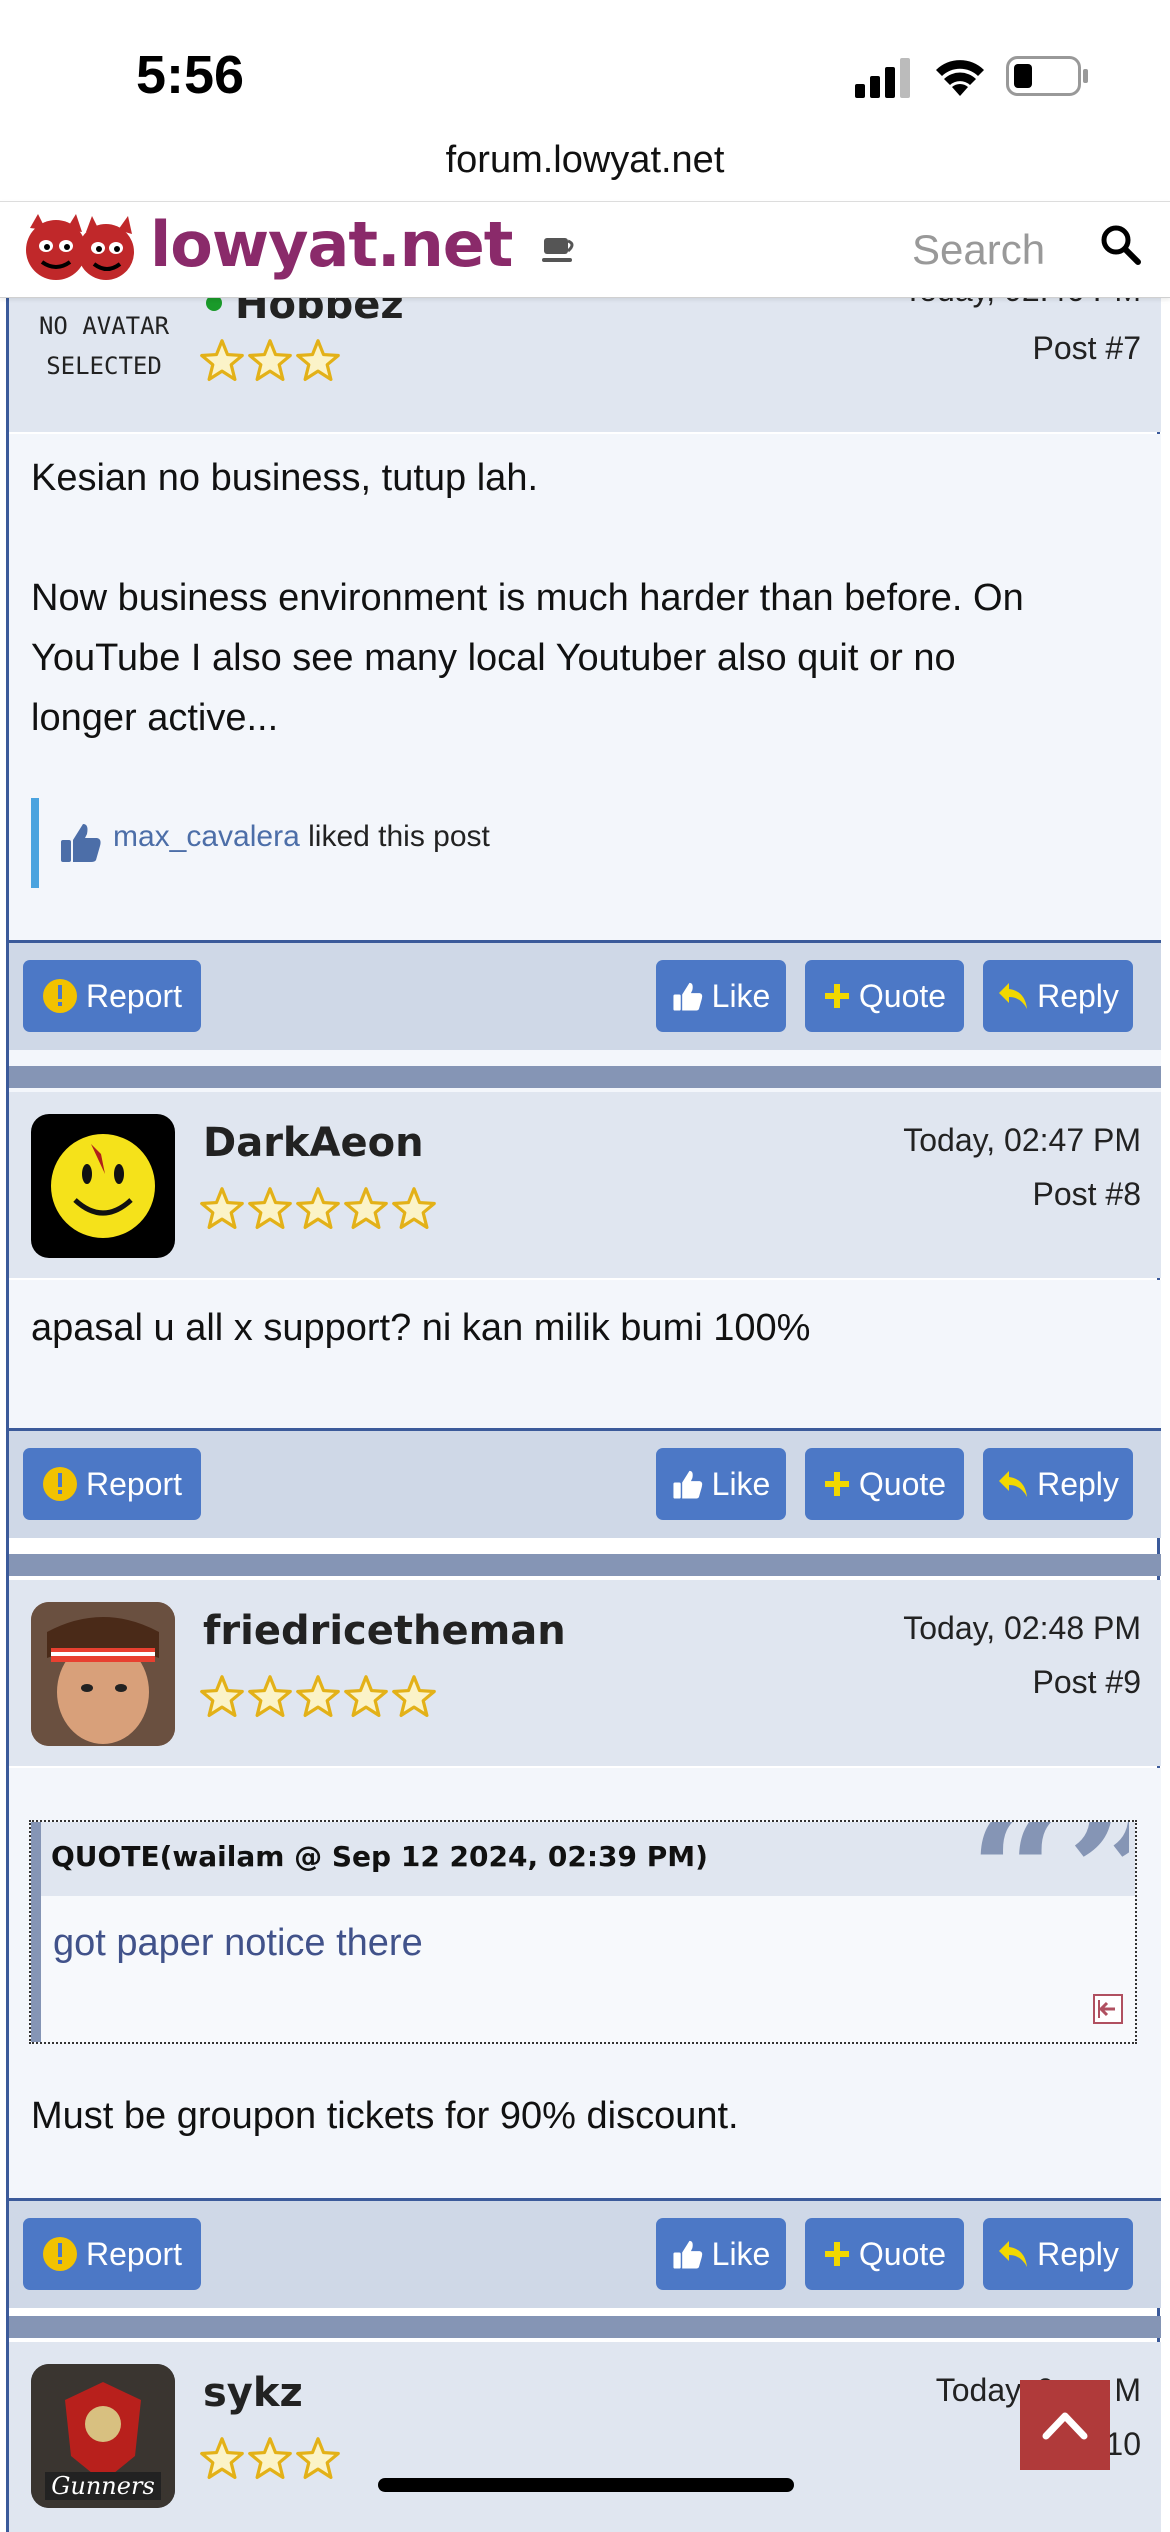 The width and height of the screenshot is (1170, 2532). Describe the element at coordinates (882, 78) in the screenshot. I see `signal-icon` at that location.